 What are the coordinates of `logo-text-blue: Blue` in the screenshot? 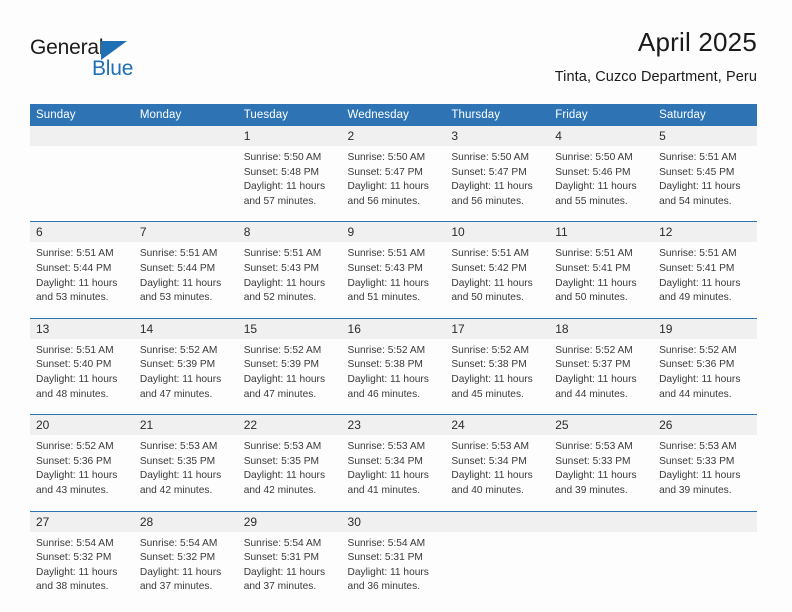 It's located at (113, 68).